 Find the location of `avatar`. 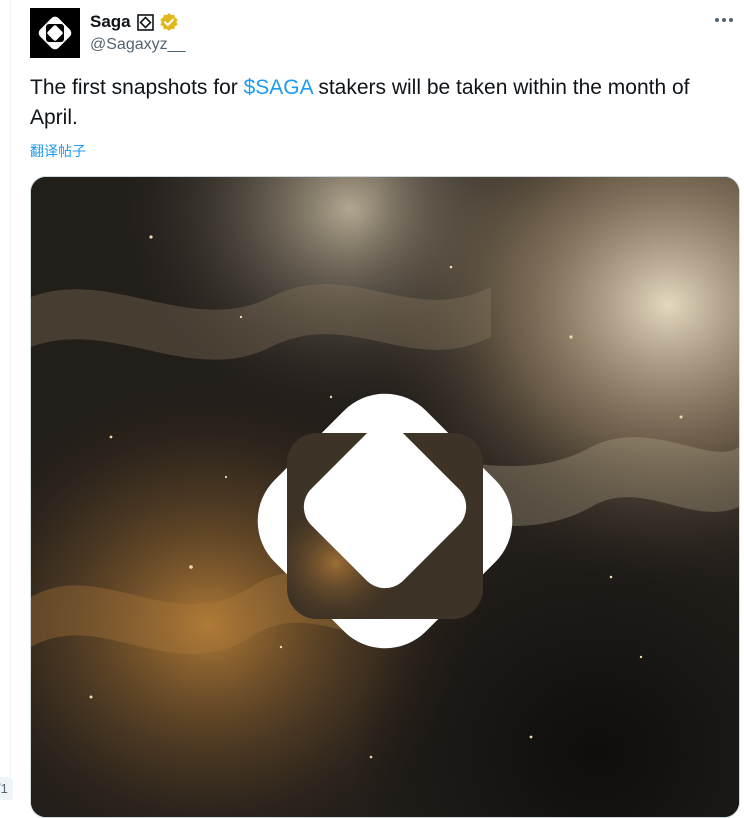

avatar is located at coordinates (55, 33).